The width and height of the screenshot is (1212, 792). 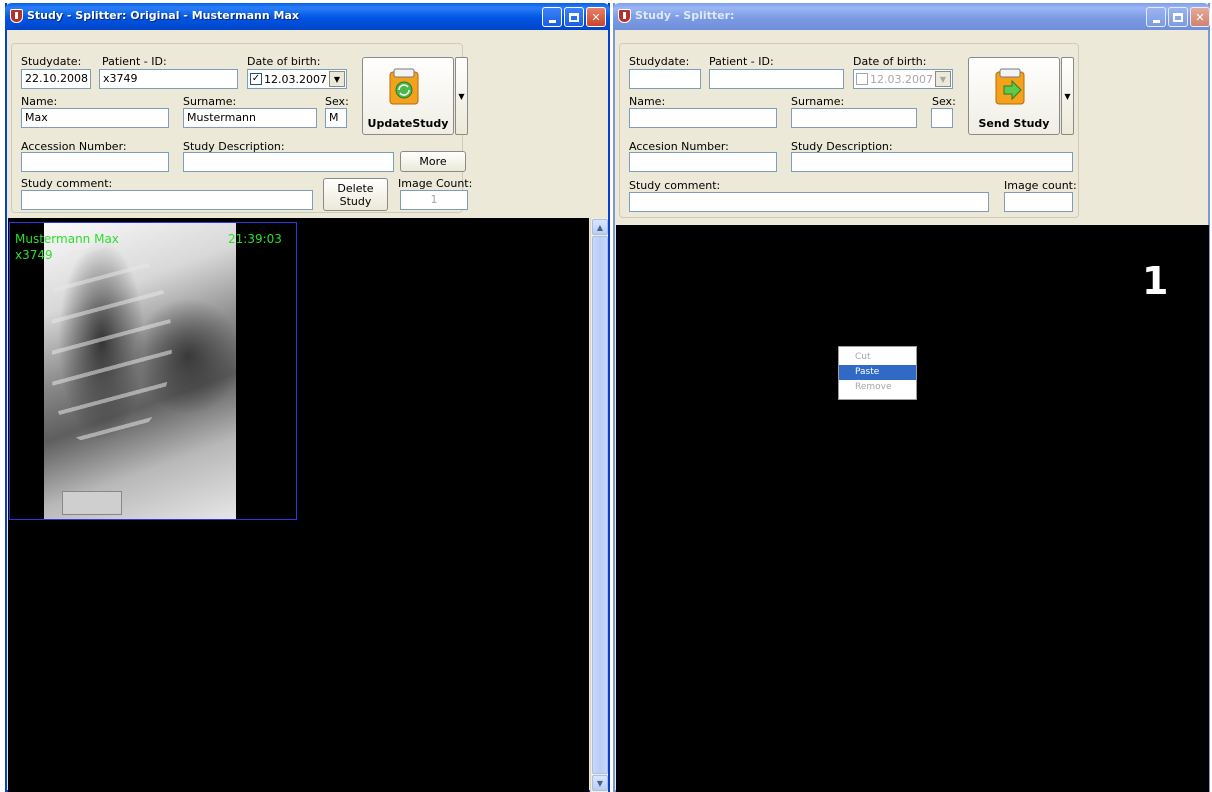 I want to click on name-field, so click(x=703, y=118).